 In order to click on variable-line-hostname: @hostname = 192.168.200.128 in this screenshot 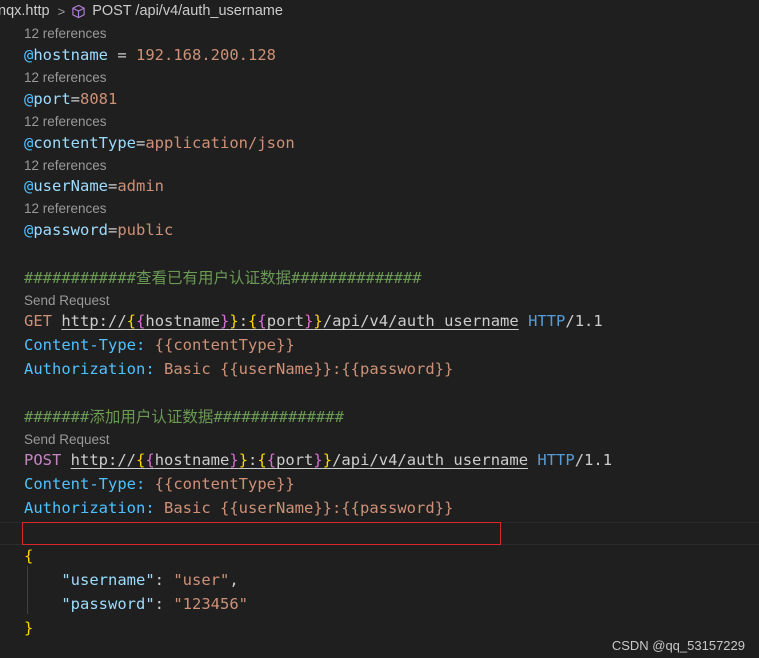, I will do `click(150, 55)`.